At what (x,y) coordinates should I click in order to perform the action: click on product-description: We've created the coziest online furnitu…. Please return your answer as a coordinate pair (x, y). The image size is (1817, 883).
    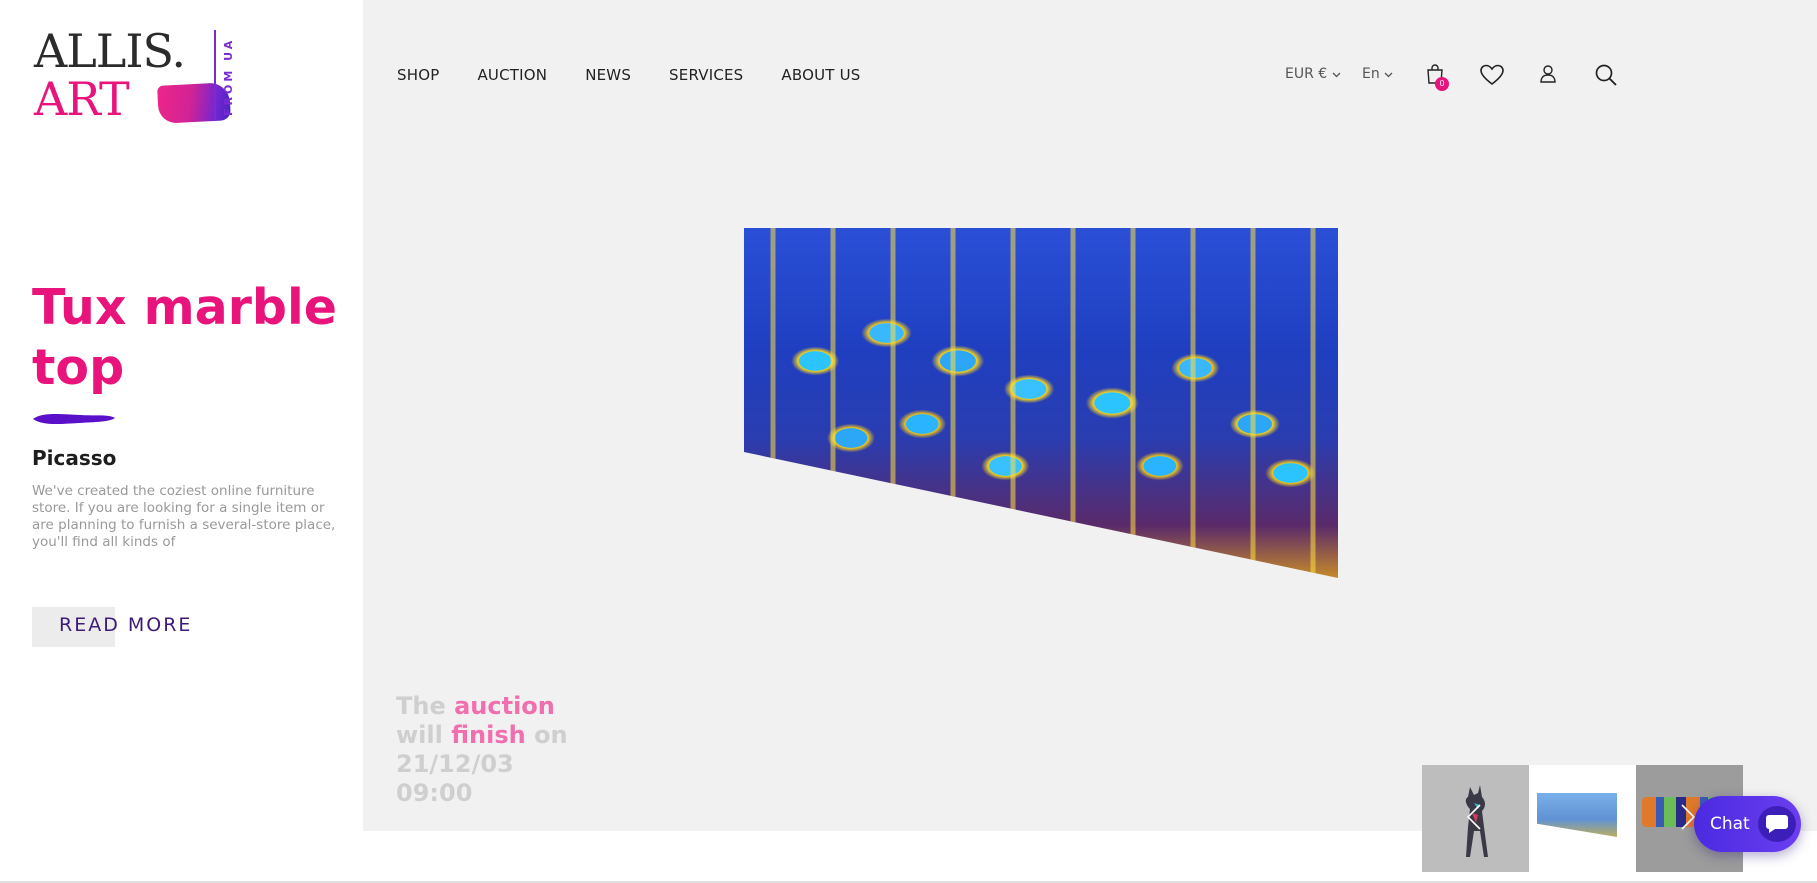
    Looking at the image, I should click on (184, 516).